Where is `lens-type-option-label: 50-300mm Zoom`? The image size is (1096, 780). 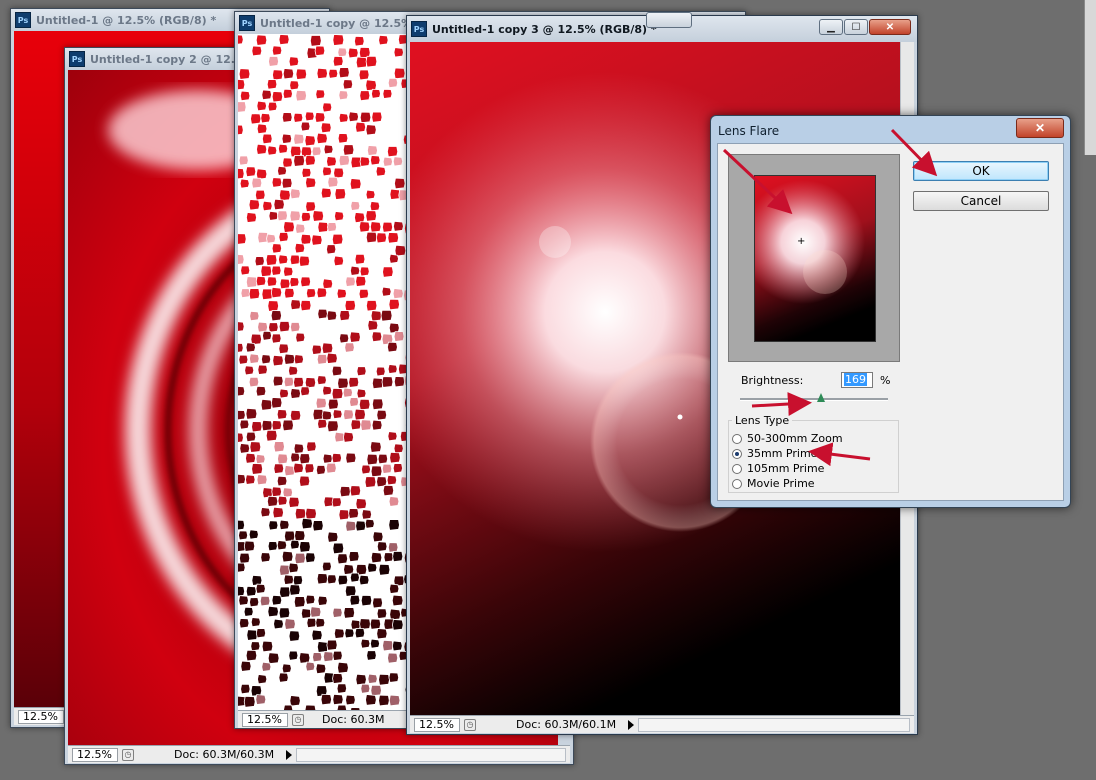
lens-type-option-label: 50-300mm Zoom is located at coordinates (795, 438).